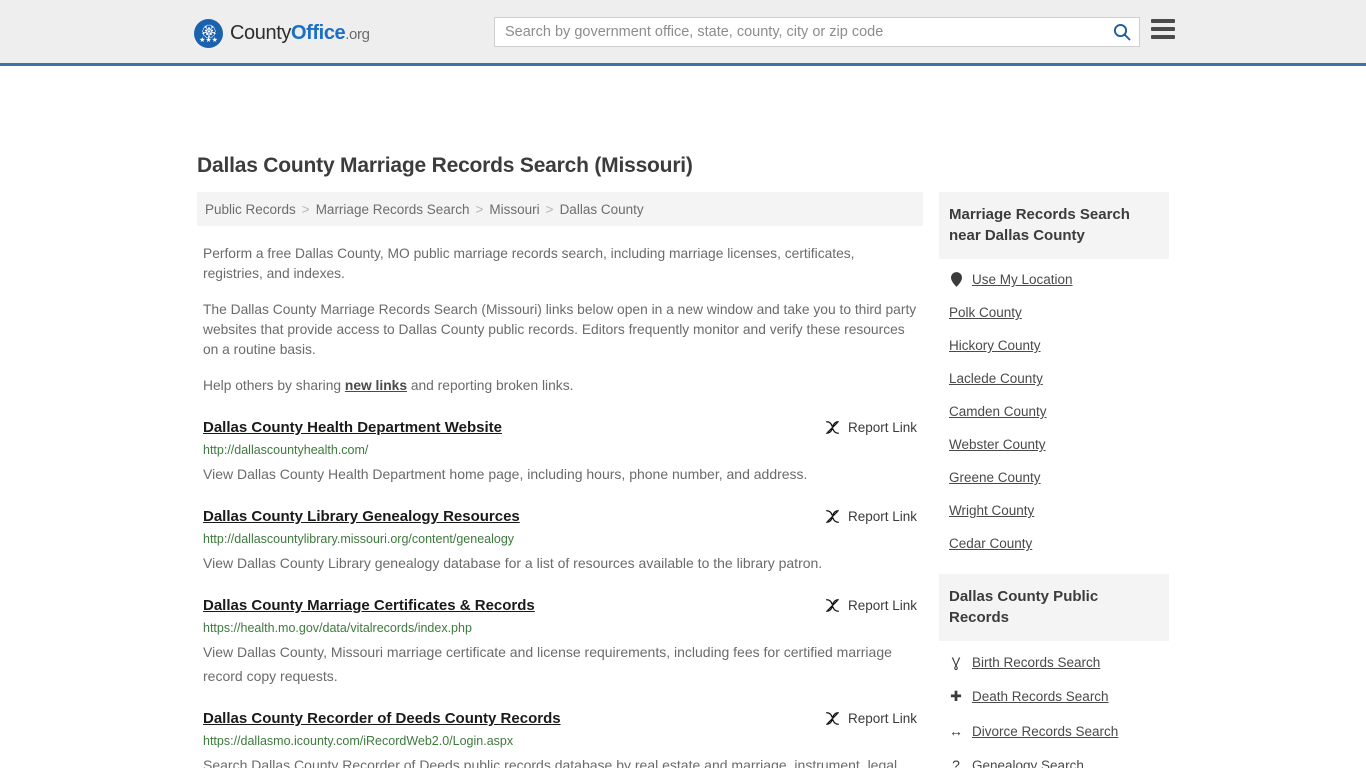 Image resolution: width=1366 pixels, height=768 pixels. What do you see at coordinates (1054, 345) in the screenshot?
I see `sidebar-nearby-item: Hickory County` at bounding box center [1054, 345].